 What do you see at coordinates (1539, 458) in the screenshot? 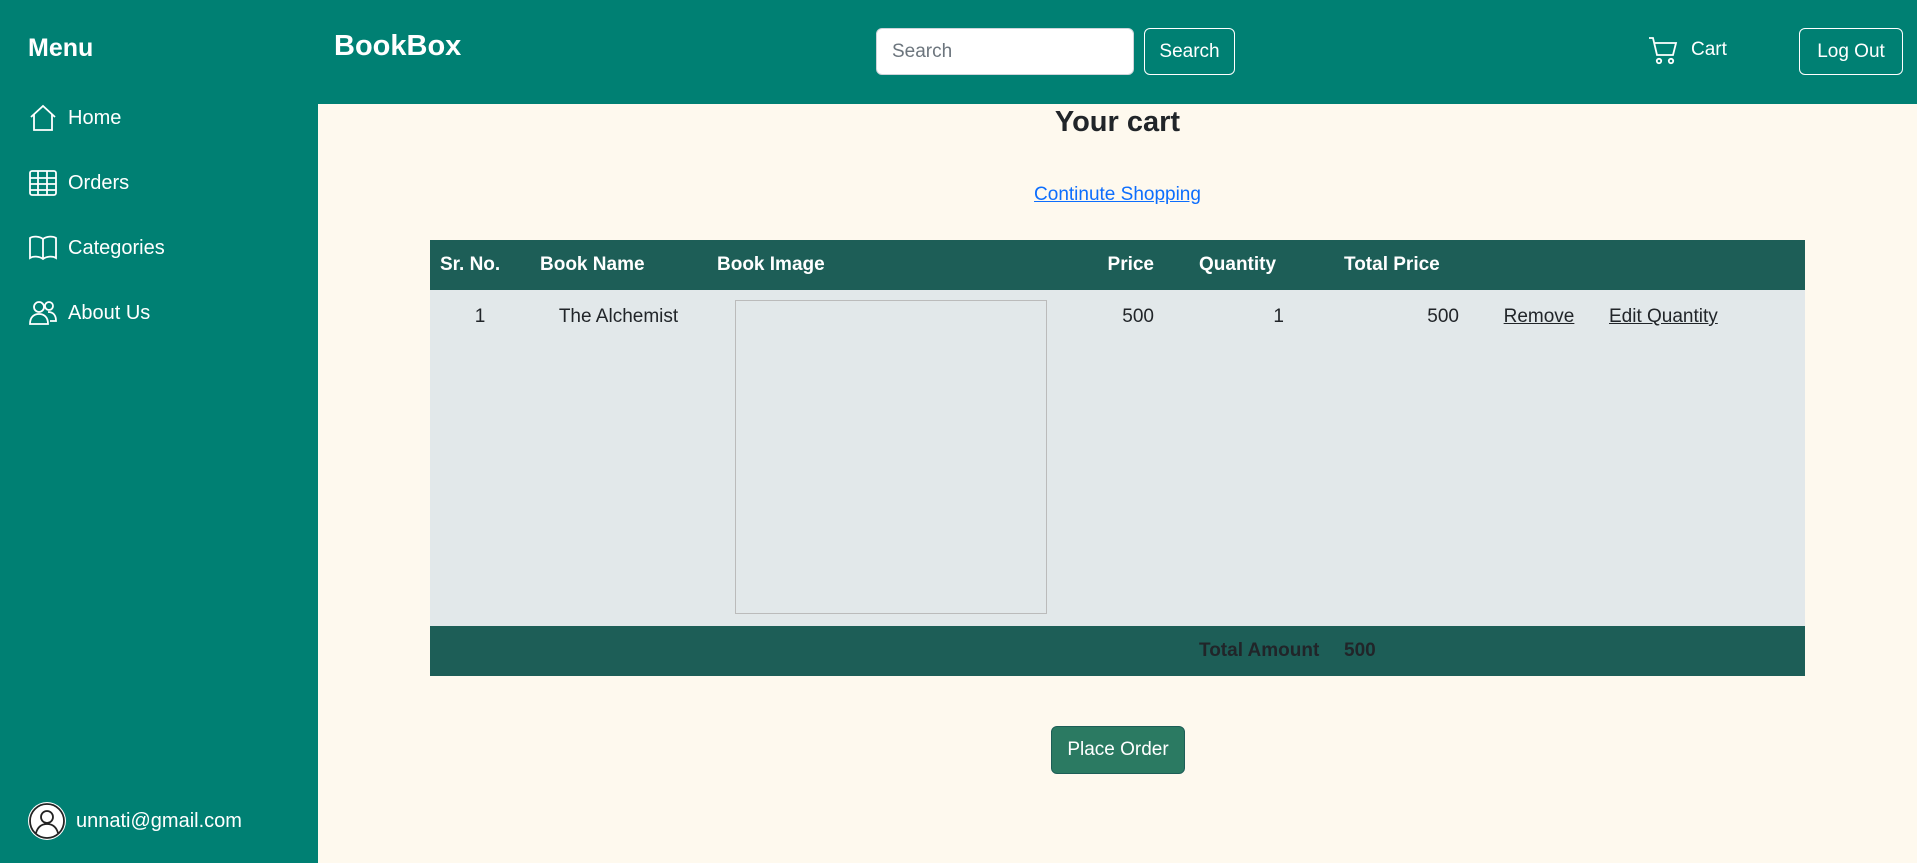
I see `cell-remove: Remove` at bounding box center [1539, 458].